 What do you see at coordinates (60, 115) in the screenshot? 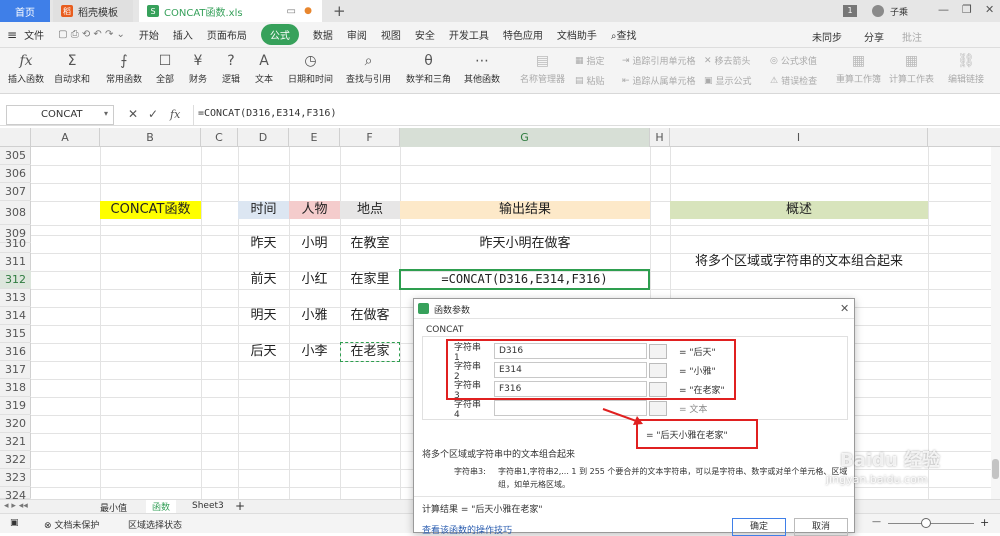
I see `name-box: CONCAT` at bounding box center [60, 115].